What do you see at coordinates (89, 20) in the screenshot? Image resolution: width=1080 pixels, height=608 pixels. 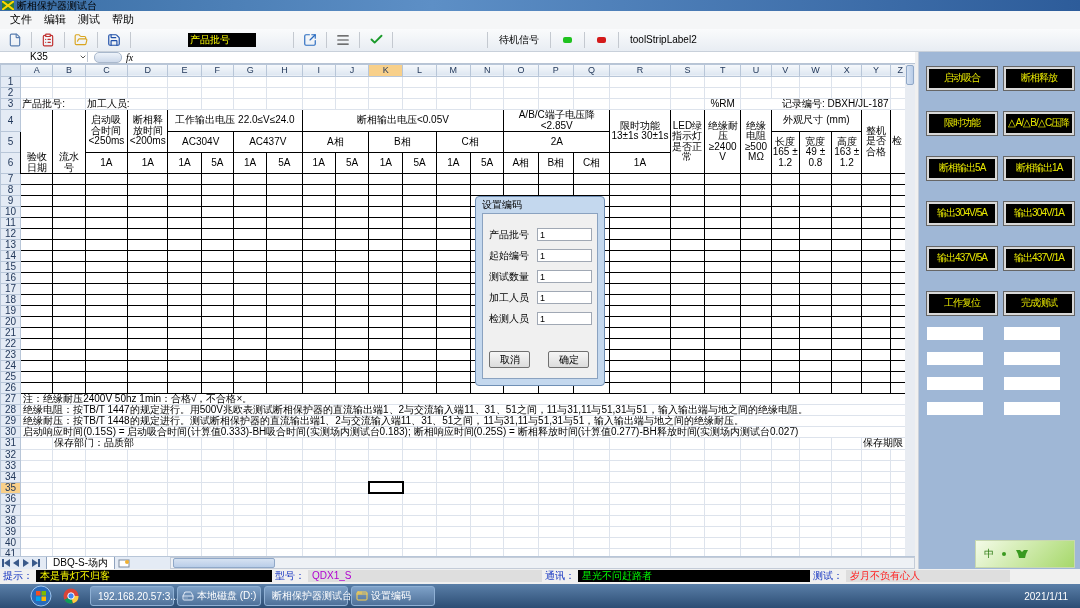 I see `menu-item: 测试` at bounding box center [89, 20].